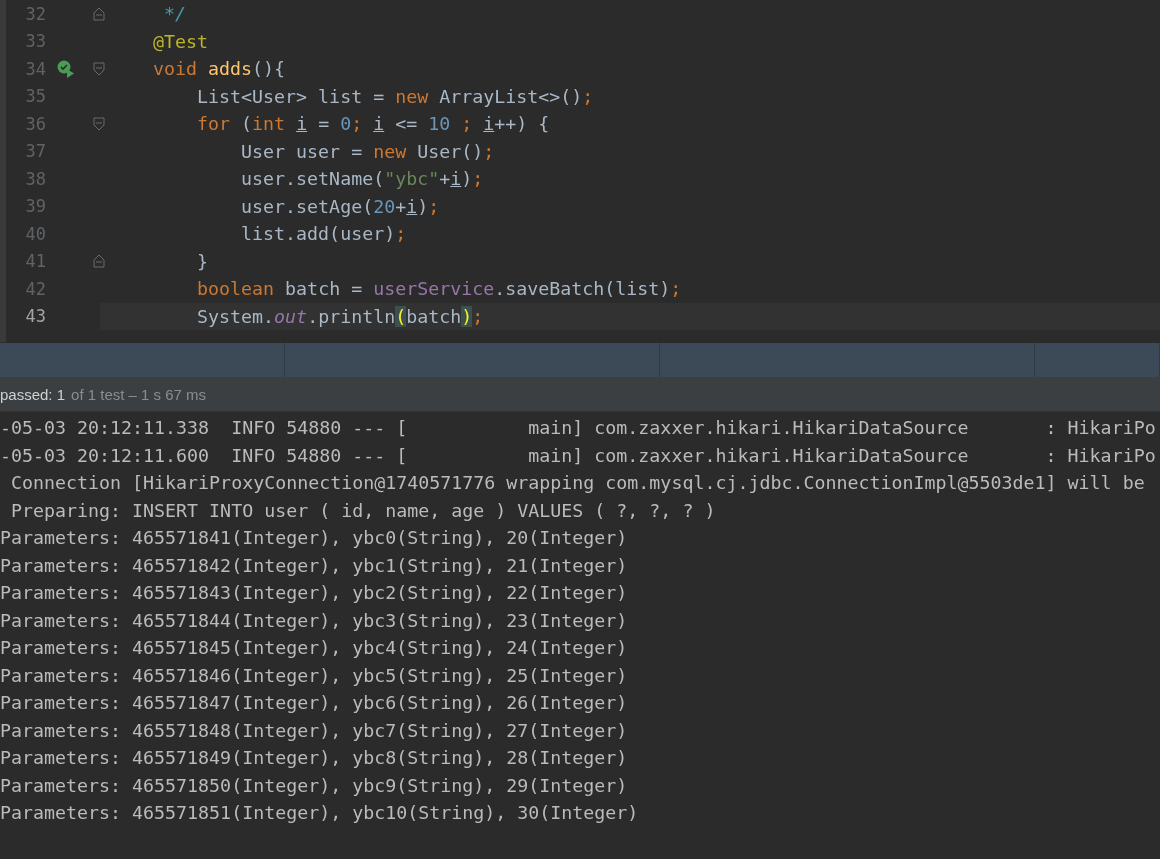  I want to click on code-line: boolean batch = userService.saveBatch(list);, so click(439, 289).